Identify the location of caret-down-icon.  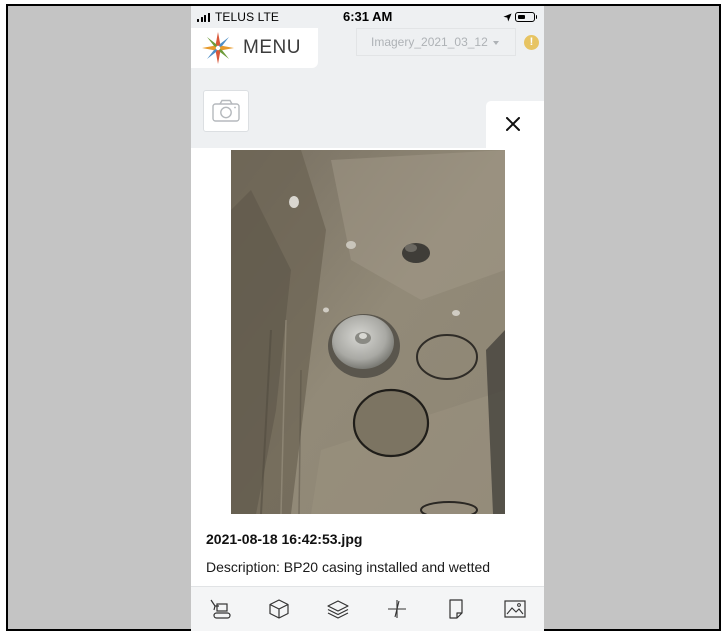
(496, 43).